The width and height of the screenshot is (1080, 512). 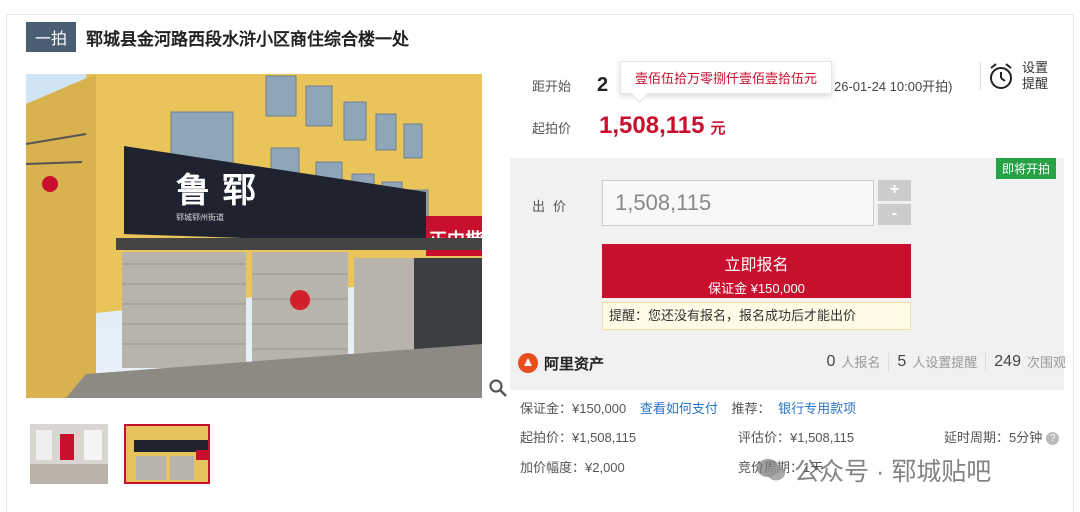 What do you see at coordinates (248, 39) in the screenshot?
I see `page-title: 郓城县金河路西段水浒小区商住综合楼一处` at bounding box center [248, 39].